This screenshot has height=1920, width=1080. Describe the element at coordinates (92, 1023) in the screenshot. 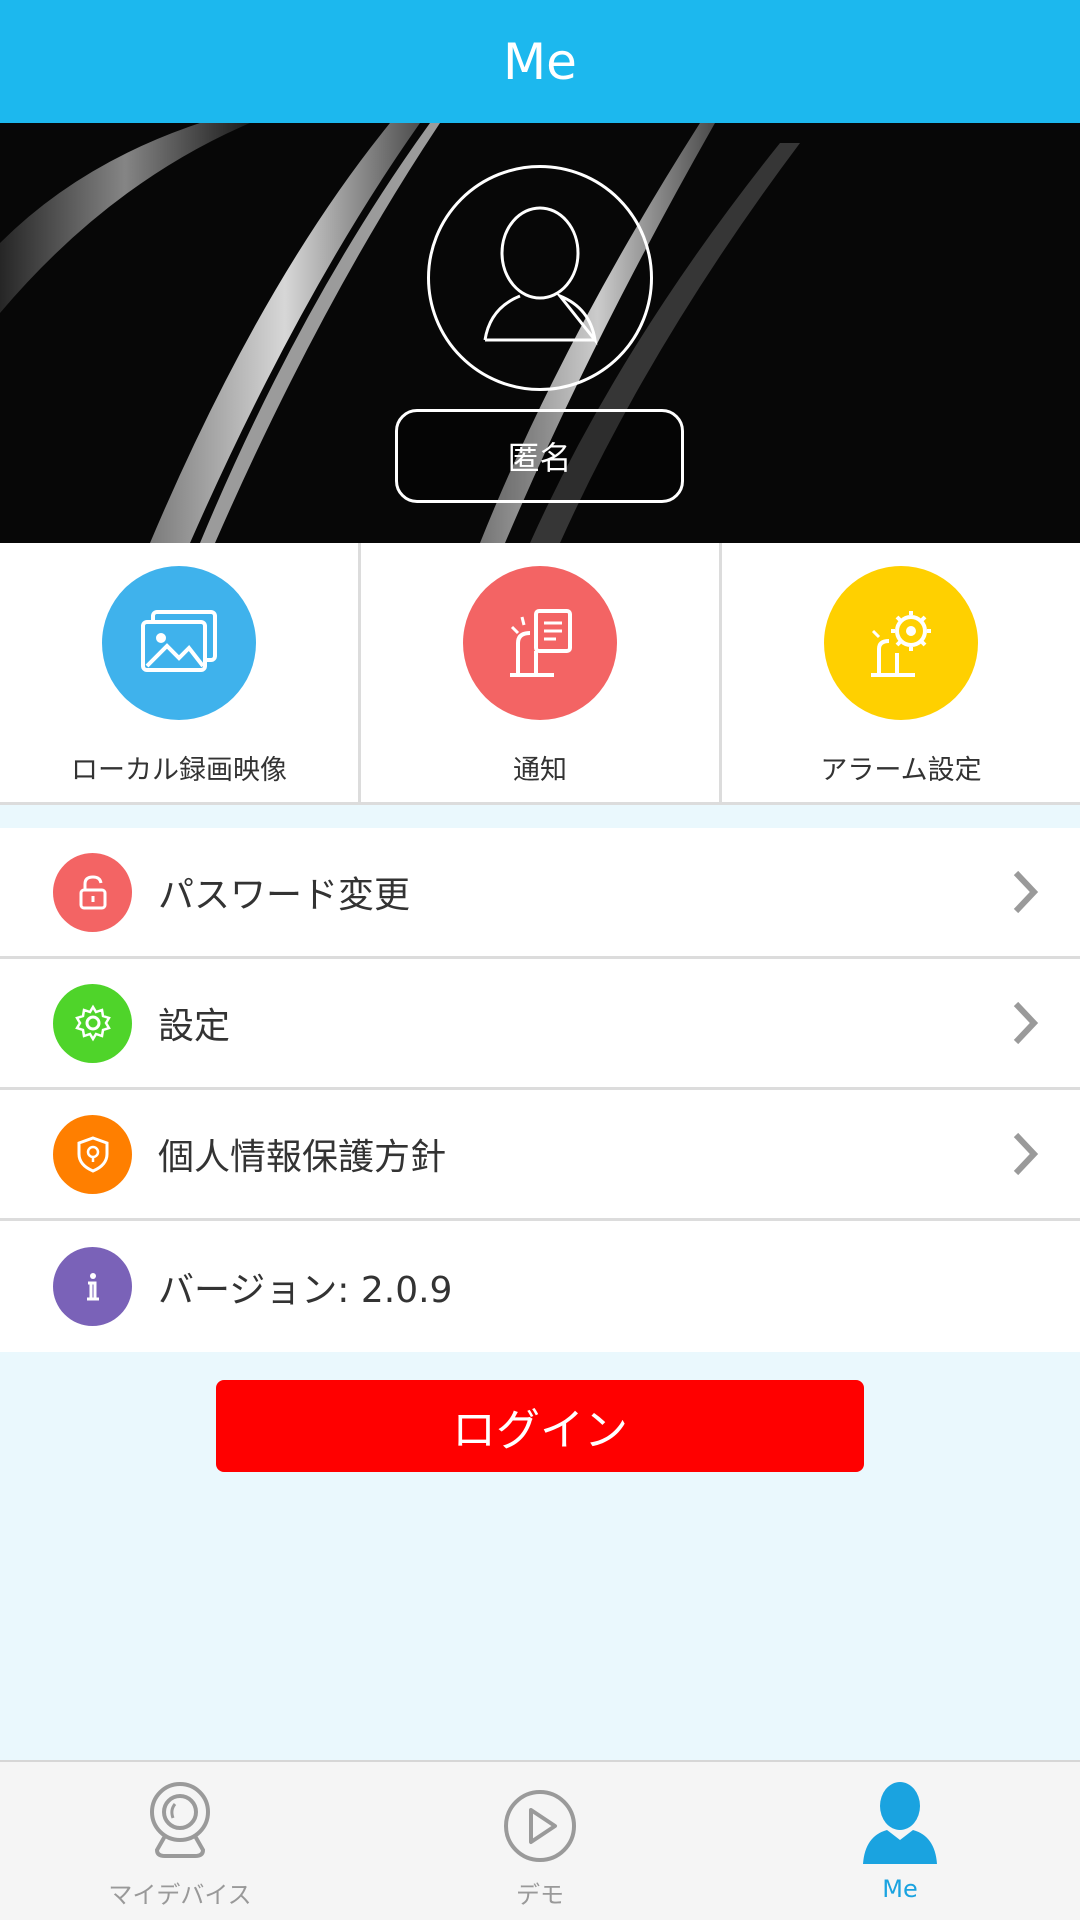

I see `gear-icon` at that location.